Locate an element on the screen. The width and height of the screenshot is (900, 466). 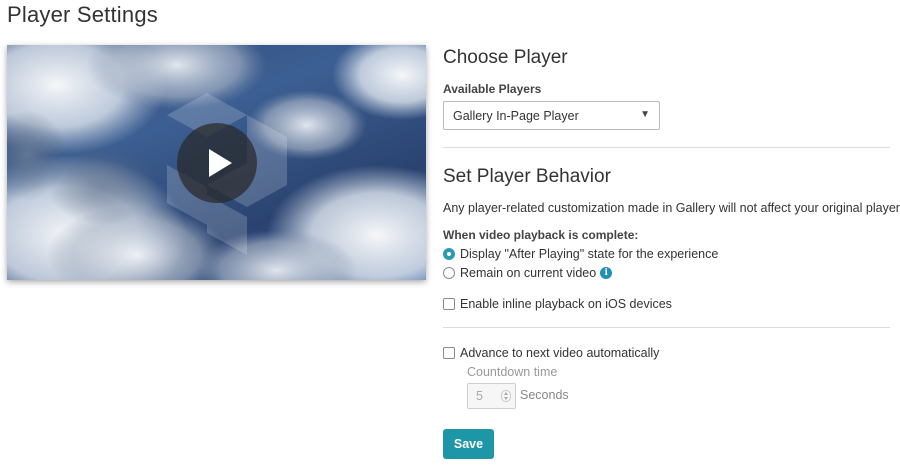
countdown-unit: Seconds is located at coordinates (544, 395).